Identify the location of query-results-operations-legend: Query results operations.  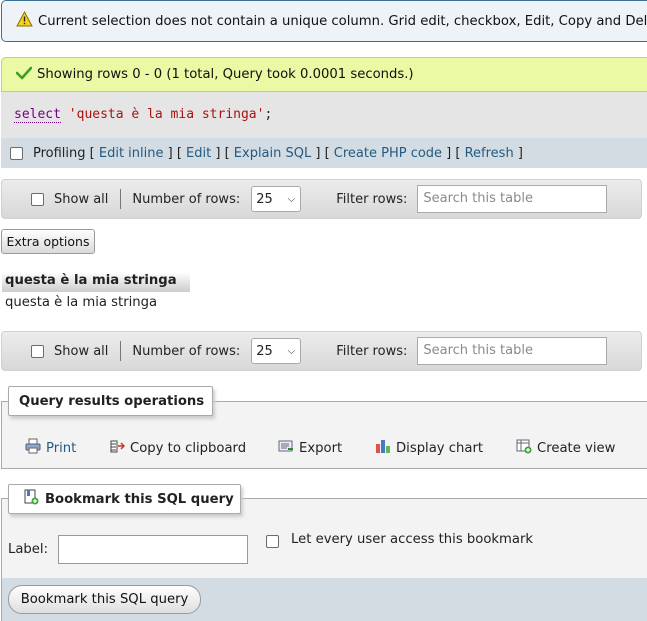
(110, 401).